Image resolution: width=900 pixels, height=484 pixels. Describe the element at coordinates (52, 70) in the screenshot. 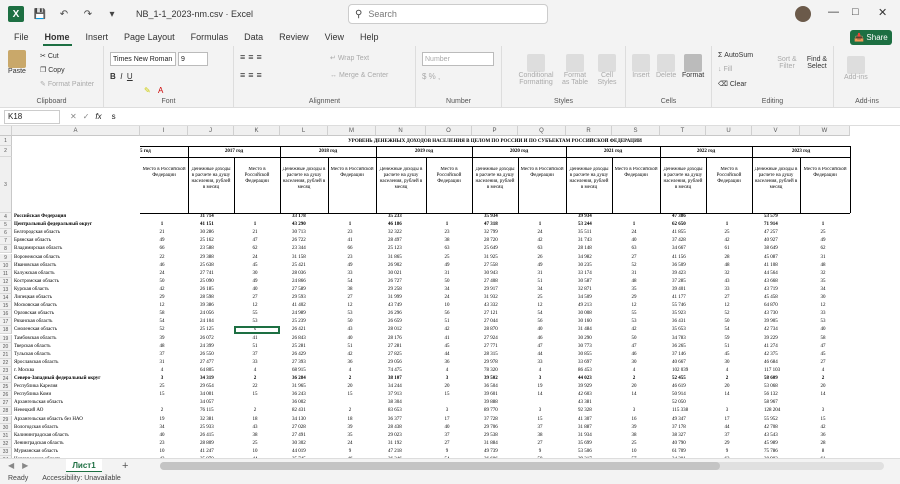

I see `copy-button: ❐ Copy` at that location.